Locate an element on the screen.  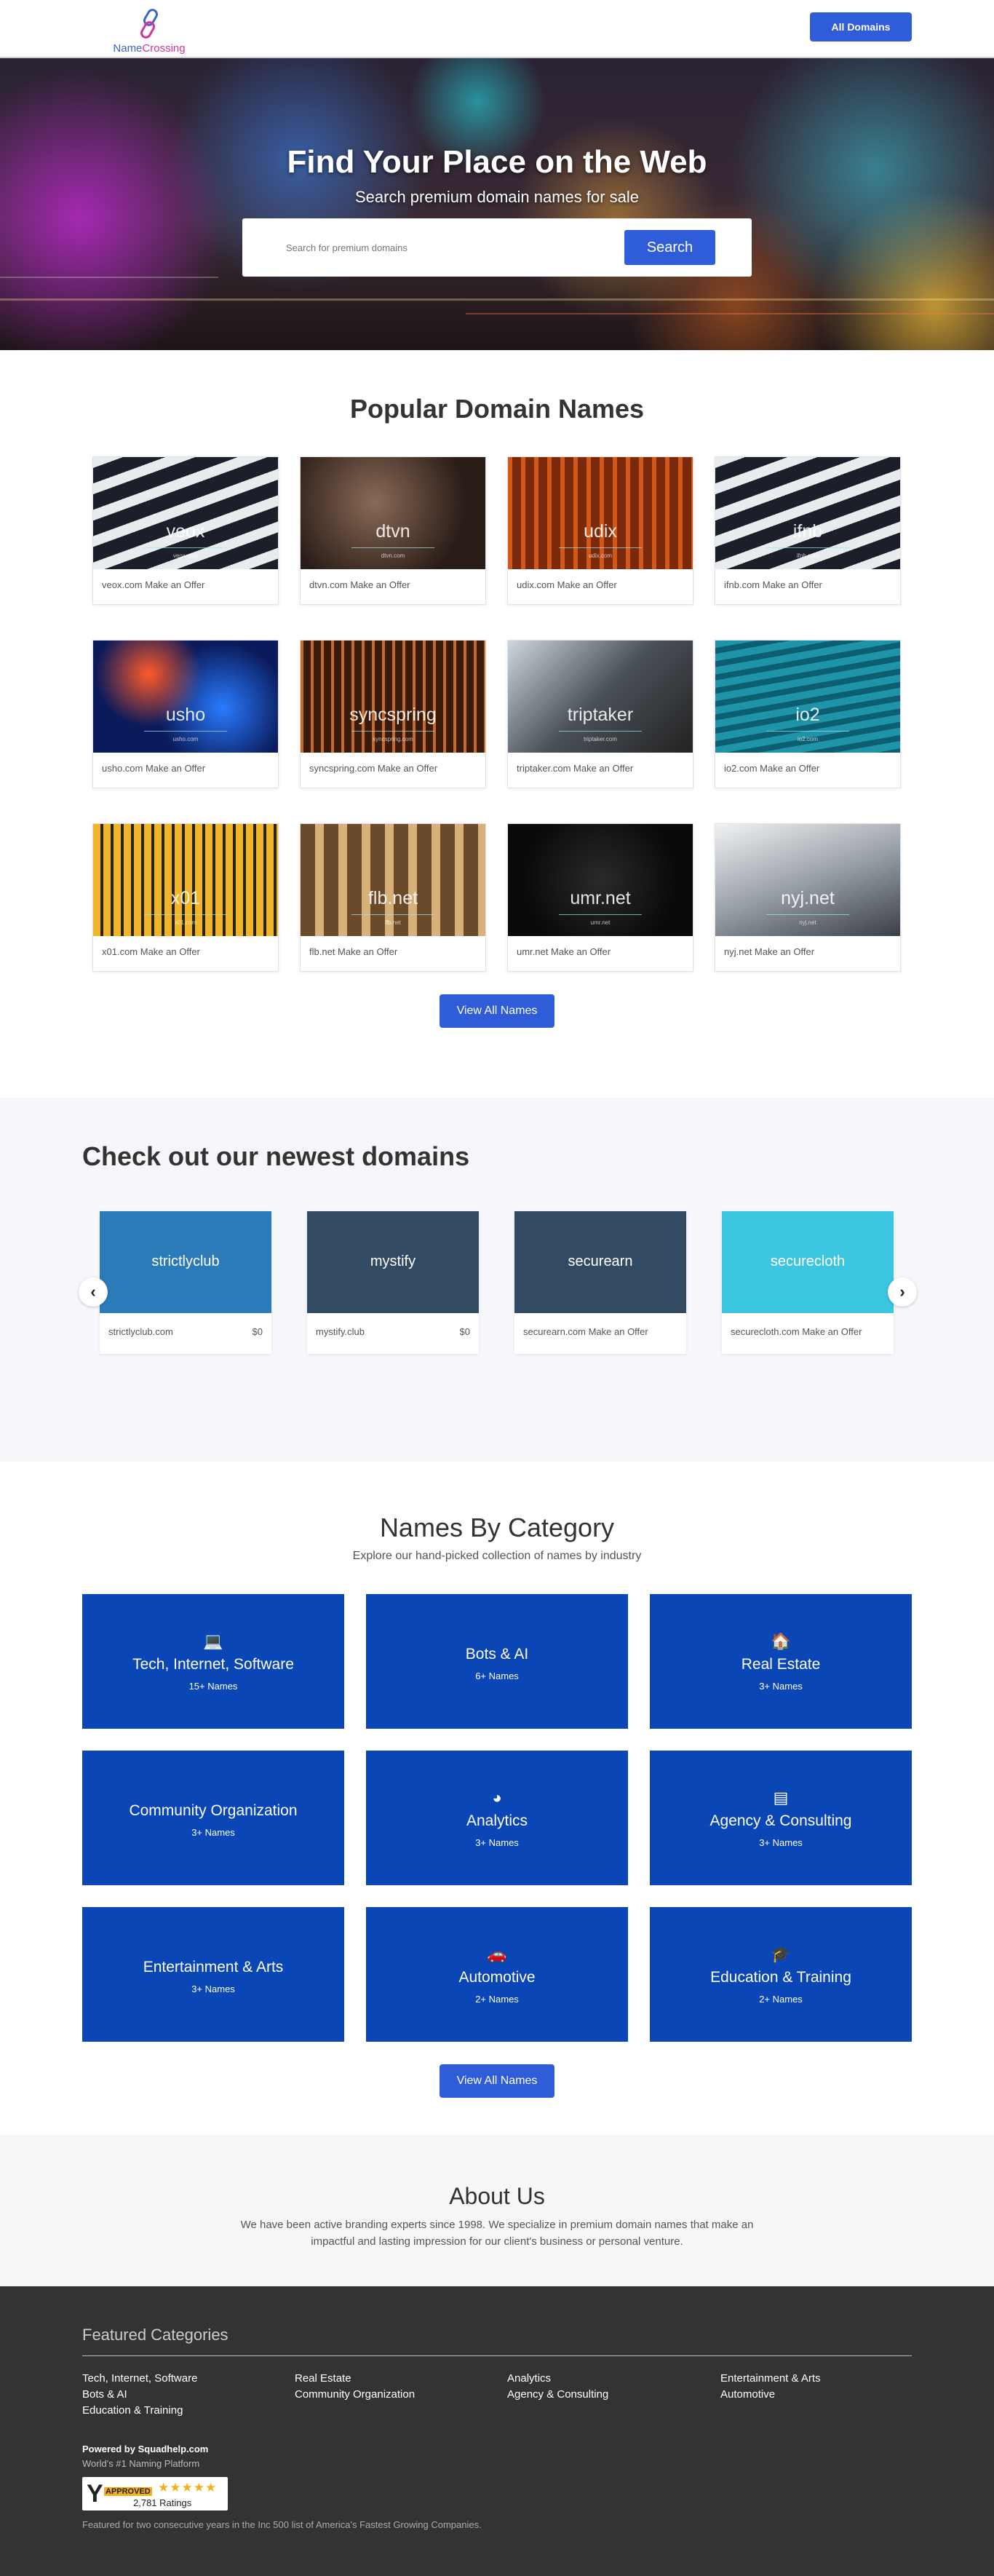
domain-card-wordmark: x01 is located at coordinates (186, 898).